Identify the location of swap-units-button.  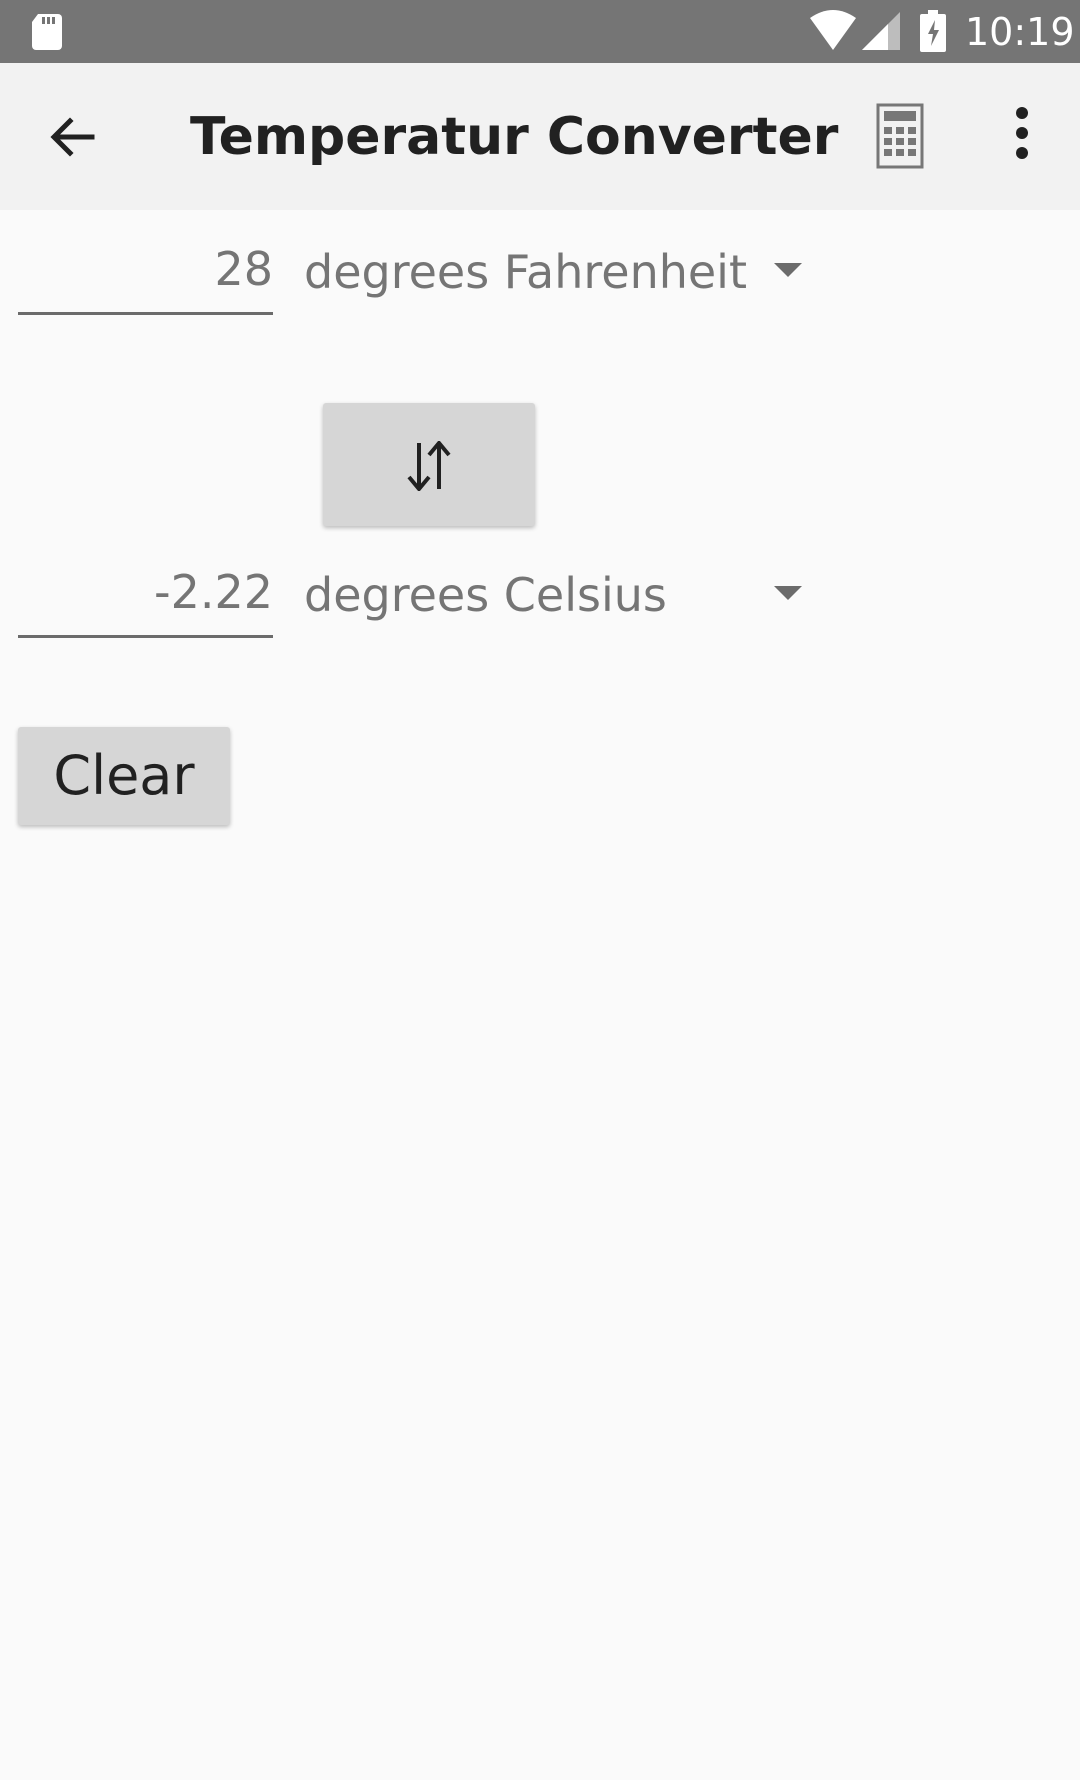
(429, 464).